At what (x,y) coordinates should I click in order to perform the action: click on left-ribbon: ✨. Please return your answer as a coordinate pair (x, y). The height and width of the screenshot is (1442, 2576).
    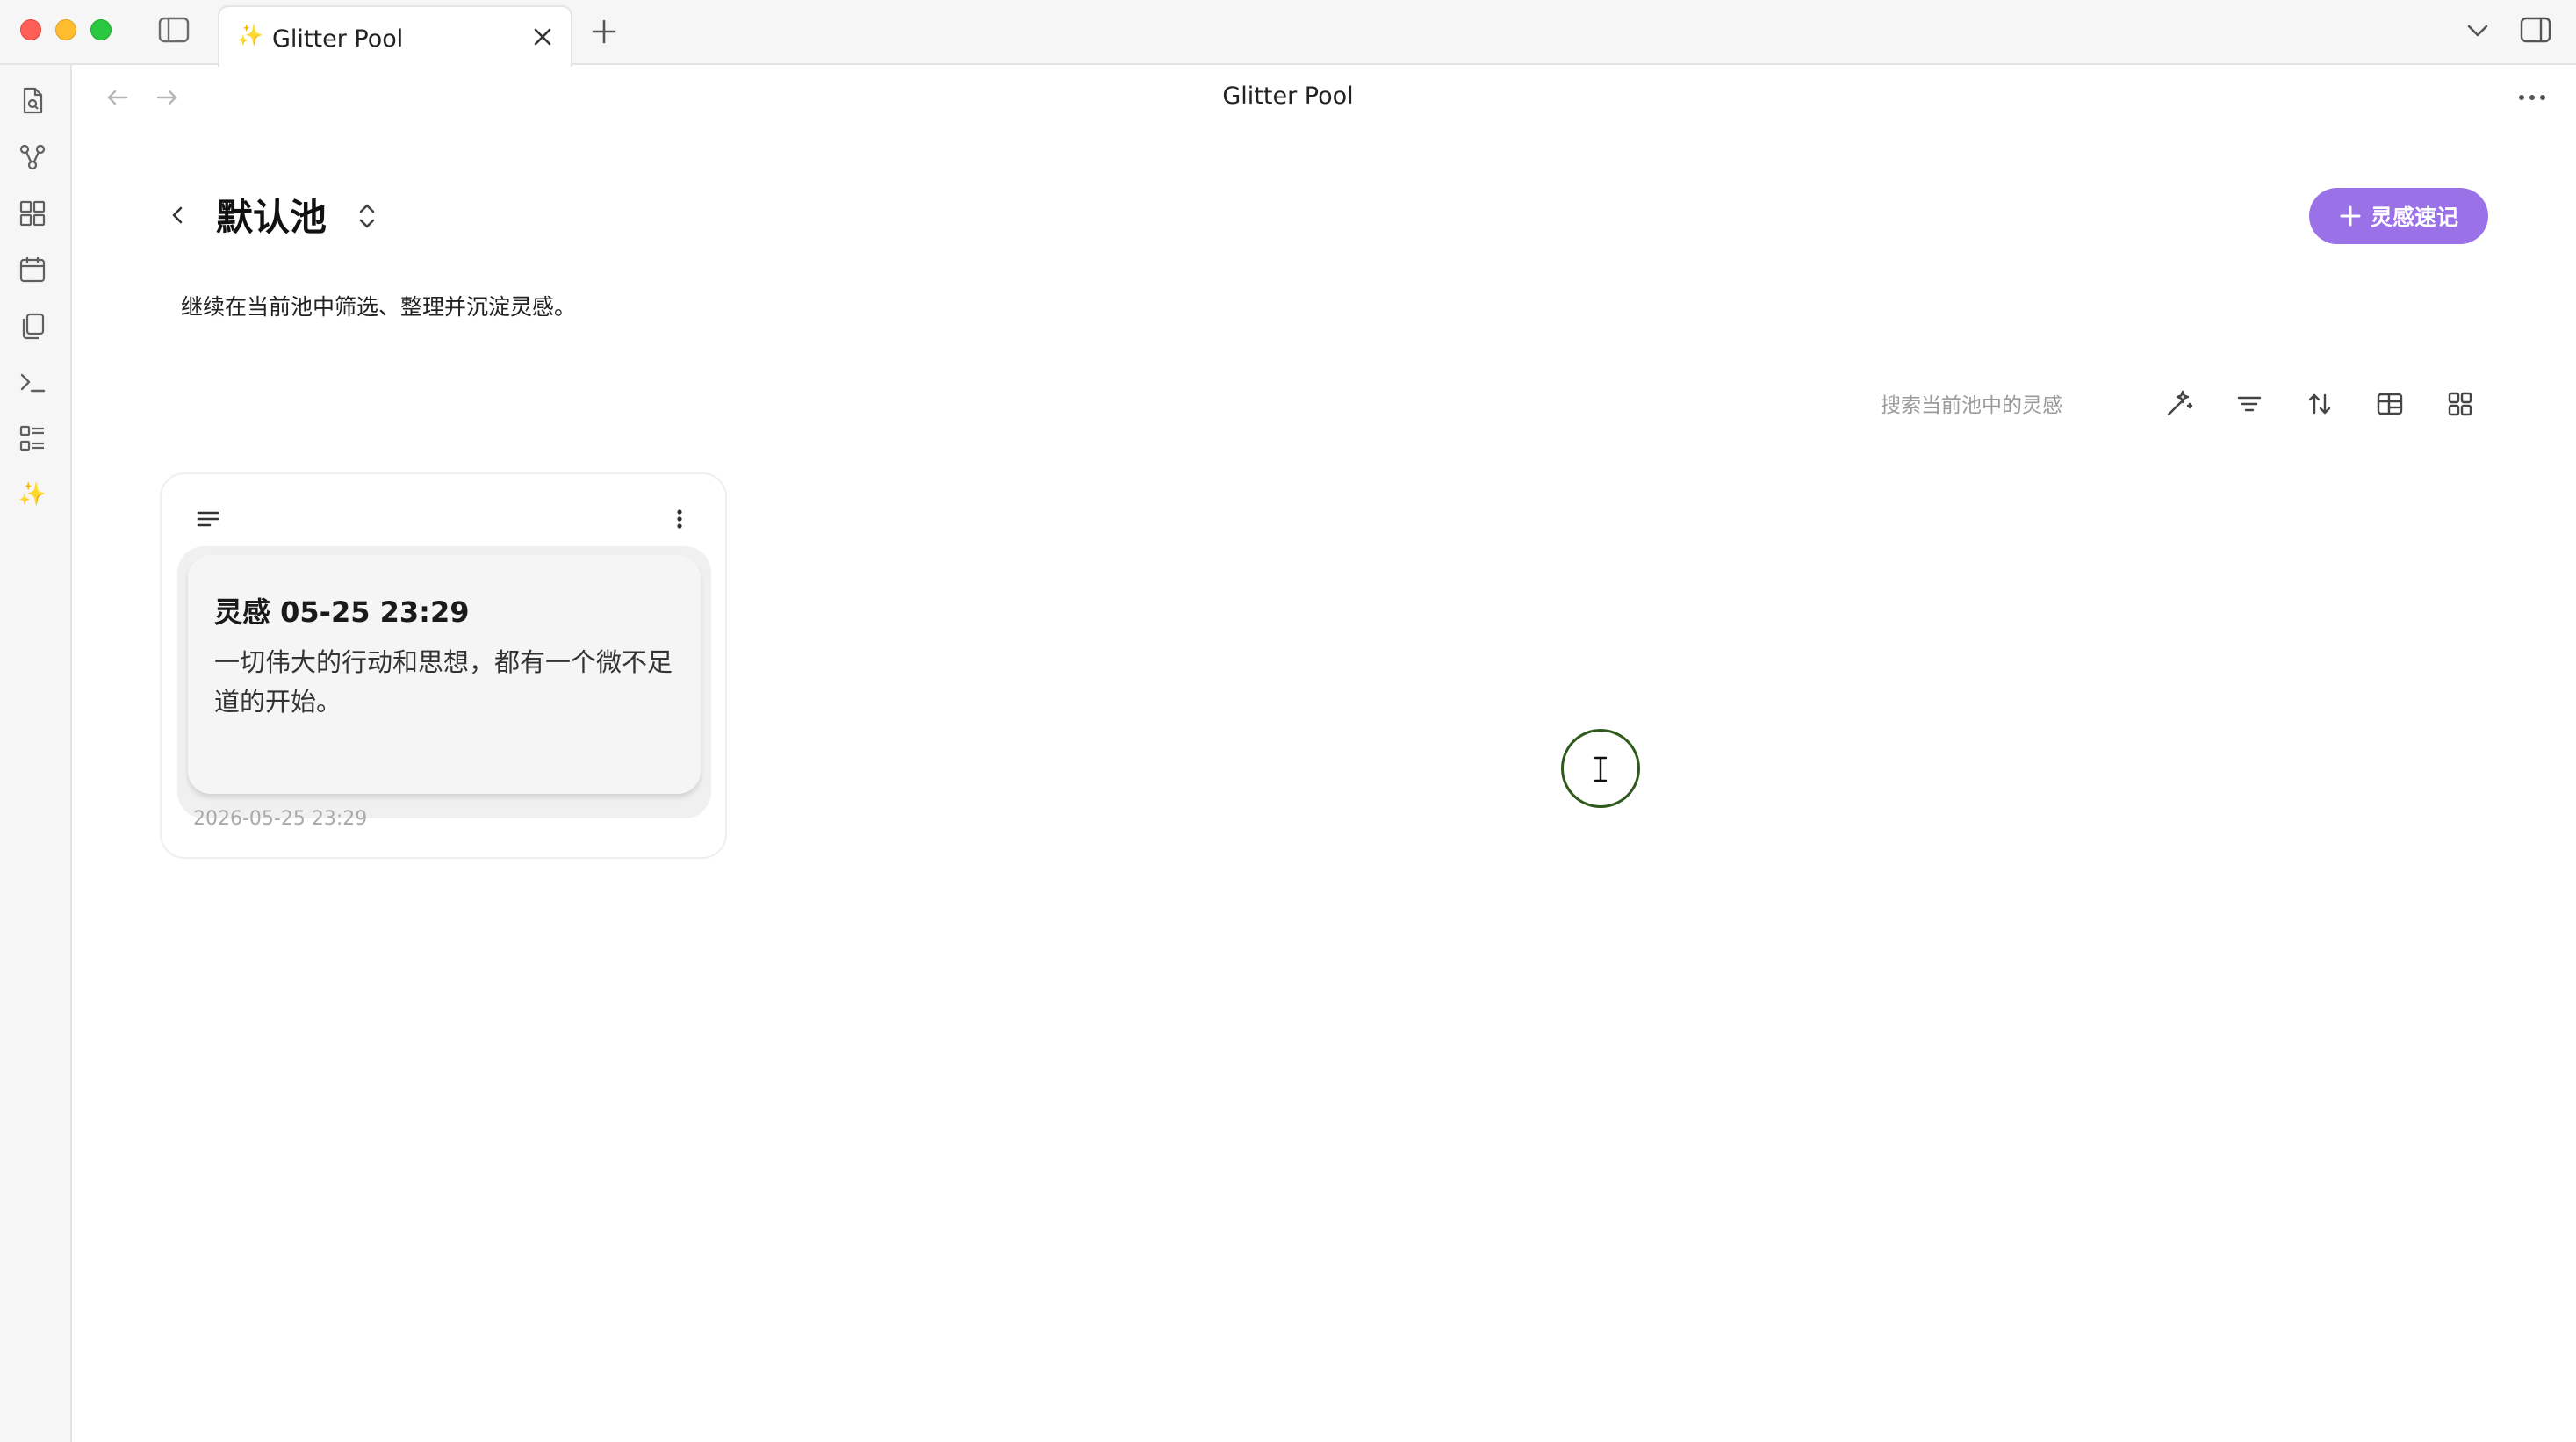
    Looking at the image, I should click on (36, 753).